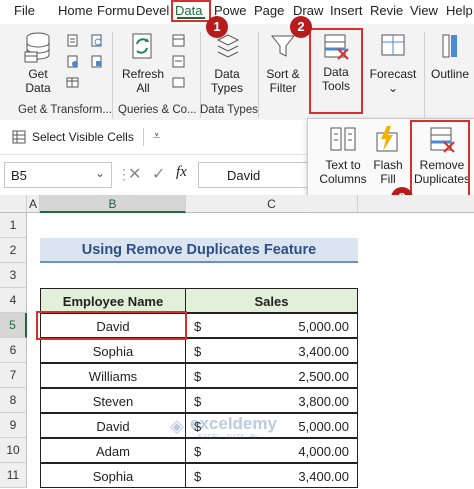 The image size is (474, 489). I want to click on watermark-tagline: EXCEL · DATA · BI, so click(227, 437).